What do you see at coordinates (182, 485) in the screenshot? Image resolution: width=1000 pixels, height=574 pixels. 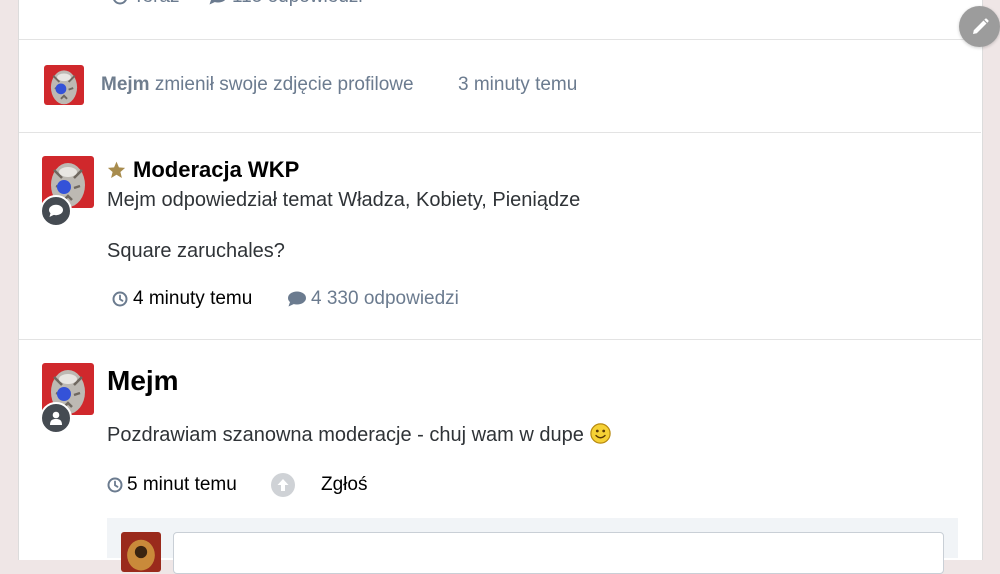 I see `item-time-link: 5 minut temu` at bounding box center [182, 485].